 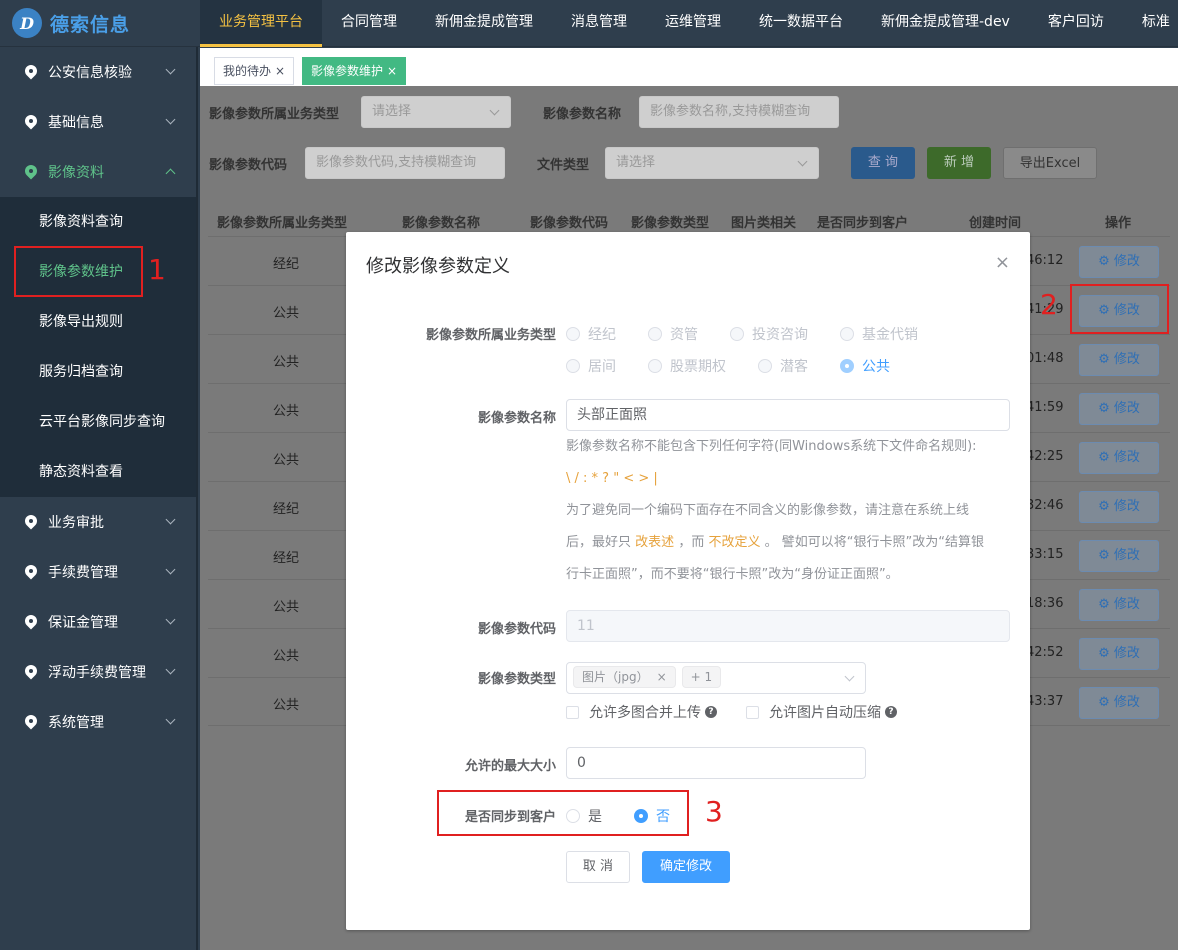 What do you see at coordinates (484, 23) in the screenshot?
I see `top-nav-commission: 新佣金提成管理` at bounding box center [484, 23].